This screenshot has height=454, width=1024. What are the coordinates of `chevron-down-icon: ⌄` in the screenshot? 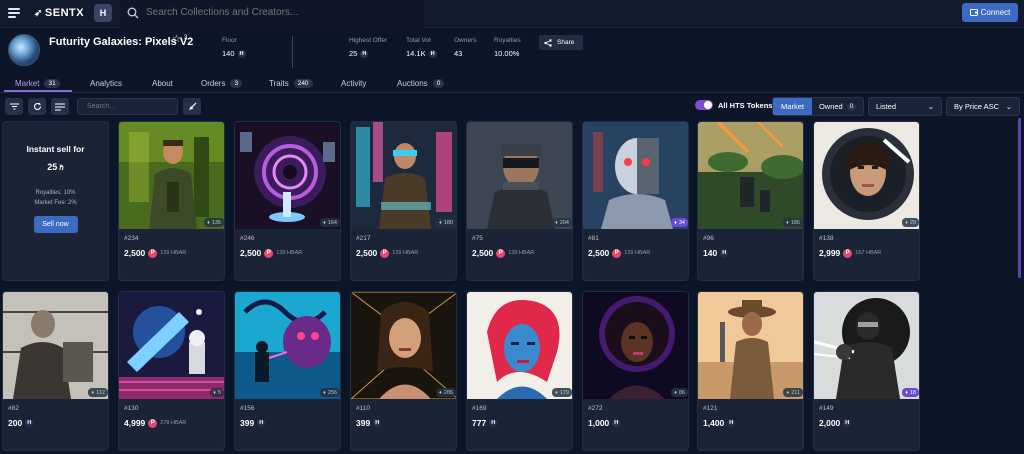 It's located at (1008, 106).